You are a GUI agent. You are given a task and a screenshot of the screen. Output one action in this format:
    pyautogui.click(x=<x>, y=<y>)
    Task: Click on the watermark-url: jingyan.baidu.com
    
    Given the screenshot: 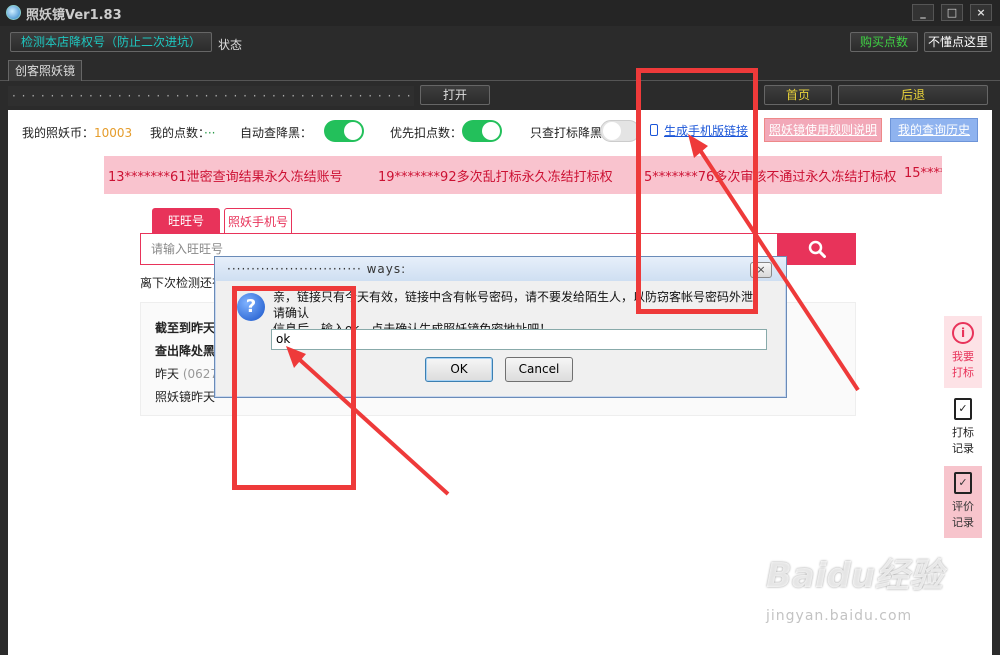 What is the action you would take?
    pyautogui.click(x=839, y=616)
    